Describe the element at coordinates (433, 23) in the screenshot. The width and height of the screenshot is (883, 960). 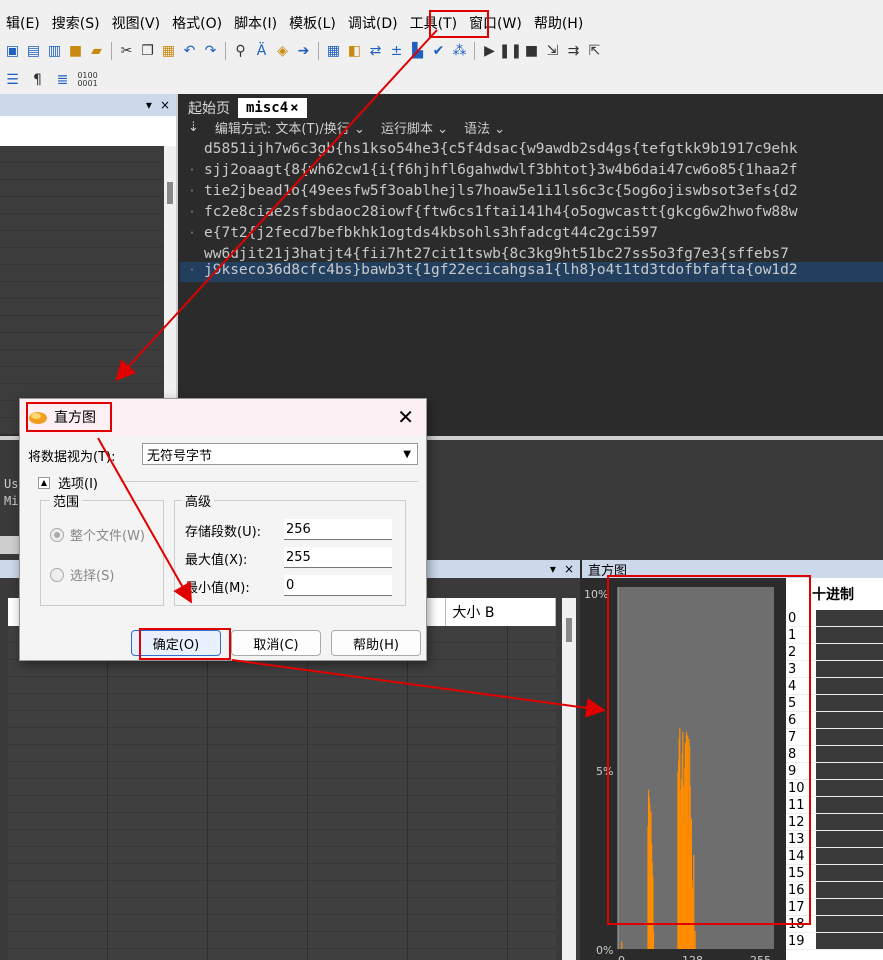
I see `menu-tools: 工具(T)` at that location.